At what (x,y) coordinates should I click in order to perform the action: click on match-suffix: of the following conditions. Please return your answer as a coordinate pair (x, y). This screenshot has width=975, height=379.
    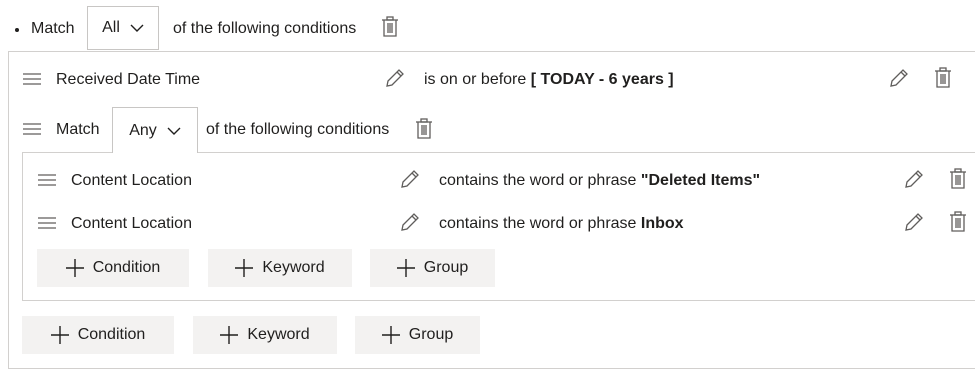
    Looking at the image, I should click on (265, 28).